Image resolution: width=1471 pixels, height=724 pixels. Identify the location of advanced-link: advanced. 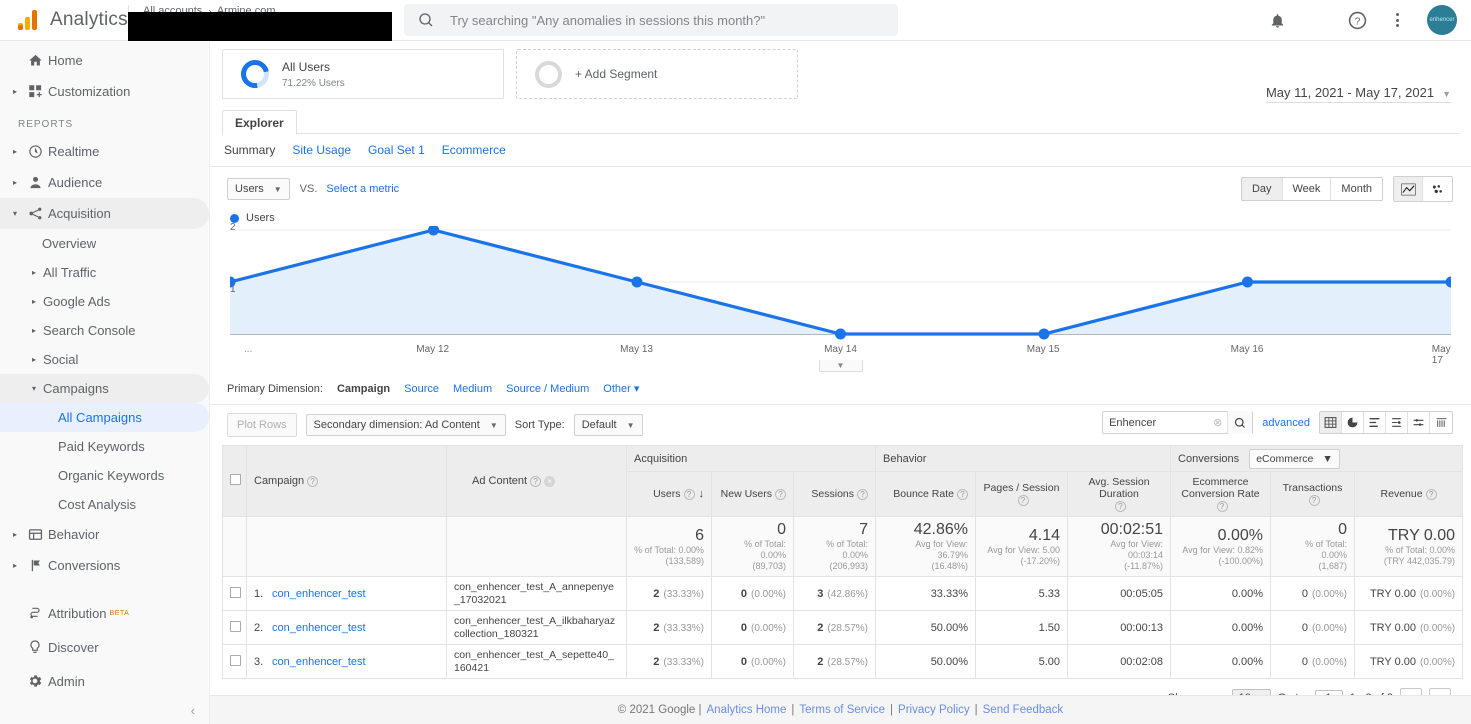
(1286, 423).